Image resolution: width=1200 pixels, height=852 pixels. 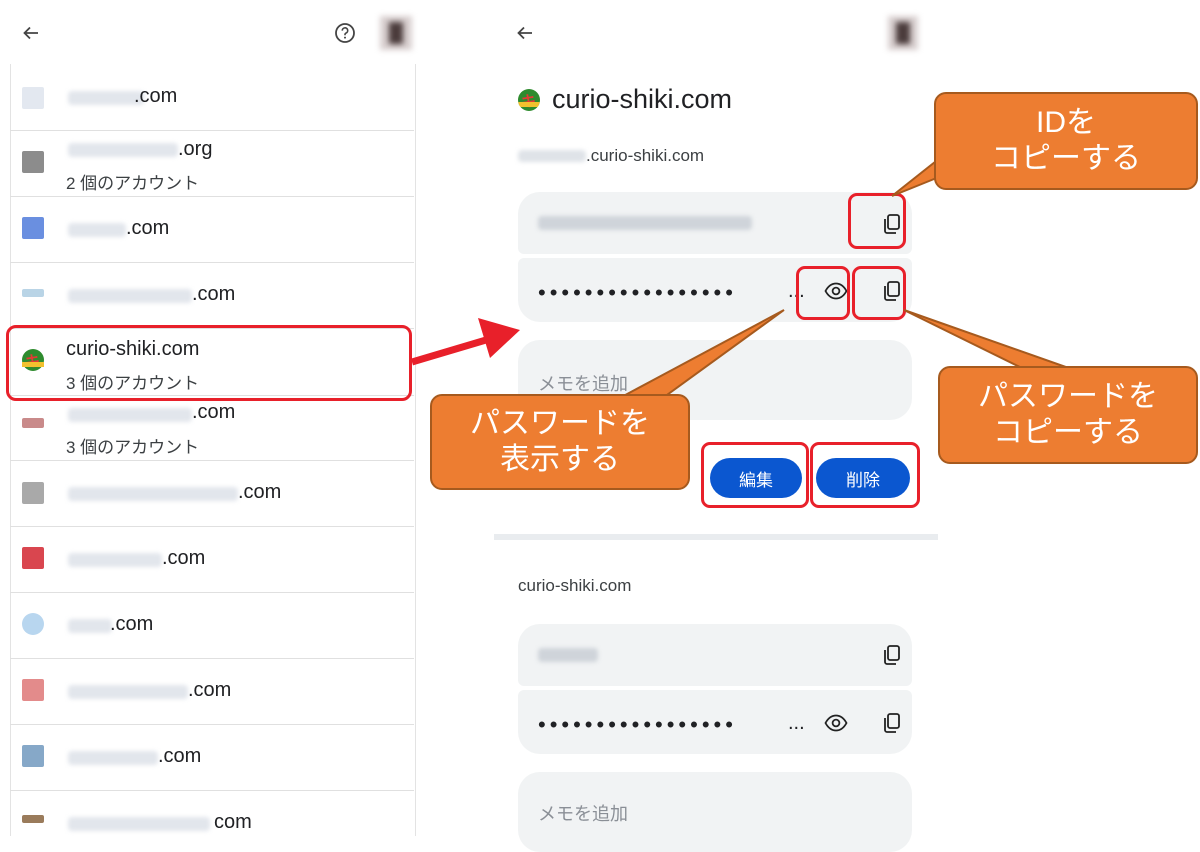 I want to click on callout-tail-show-password, so click(x=700, y=355).